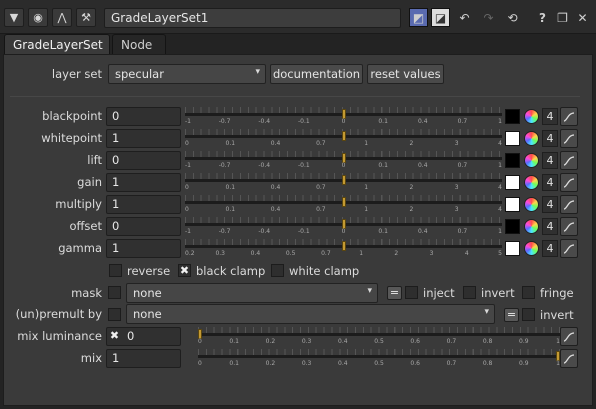 This screenshot has height=409, width=596. Describe the element at coordinates (252, 18) in the screenshot. I see `node-name-field: GradeLayerSet1` at that location.